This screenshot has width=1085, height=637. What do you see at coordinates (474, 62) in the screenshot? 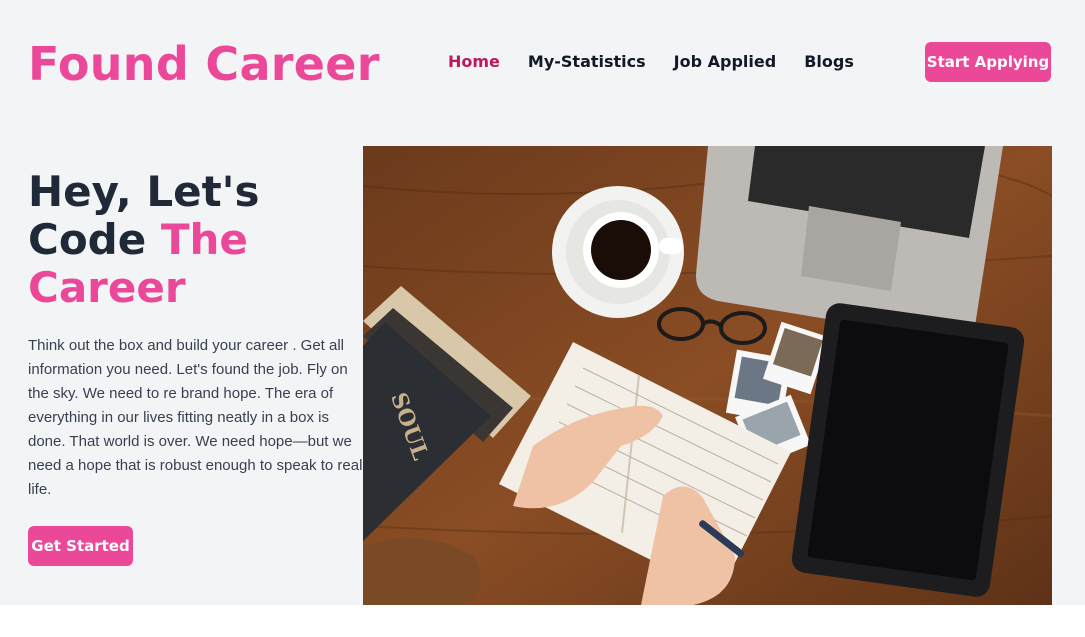
I see `nav-home: Home` at bounding box center [474, 62].